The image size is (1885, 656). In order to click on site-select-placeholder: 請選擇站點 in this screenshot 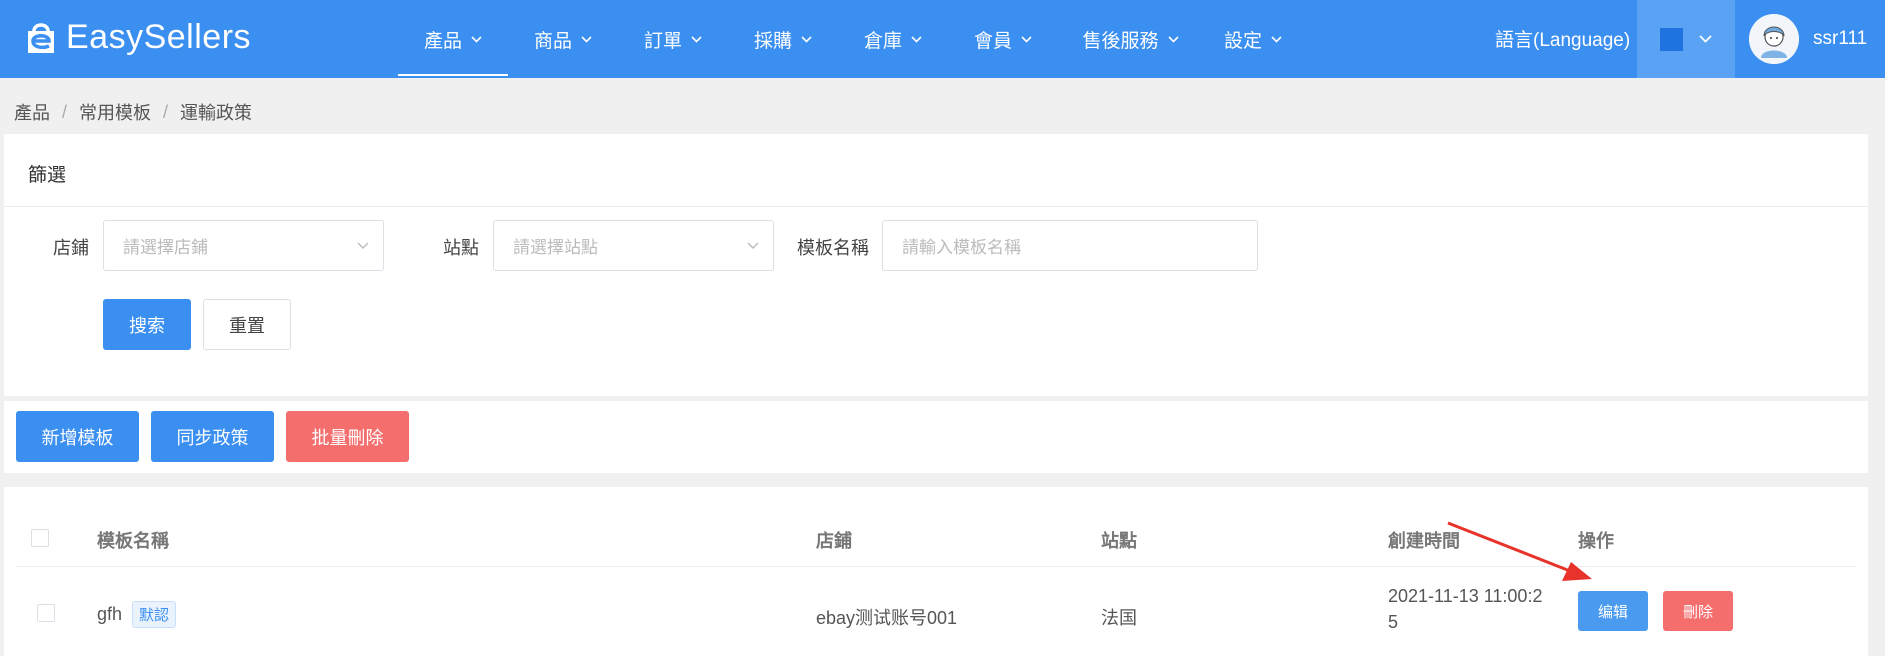, I will do `click(555, 247)`.